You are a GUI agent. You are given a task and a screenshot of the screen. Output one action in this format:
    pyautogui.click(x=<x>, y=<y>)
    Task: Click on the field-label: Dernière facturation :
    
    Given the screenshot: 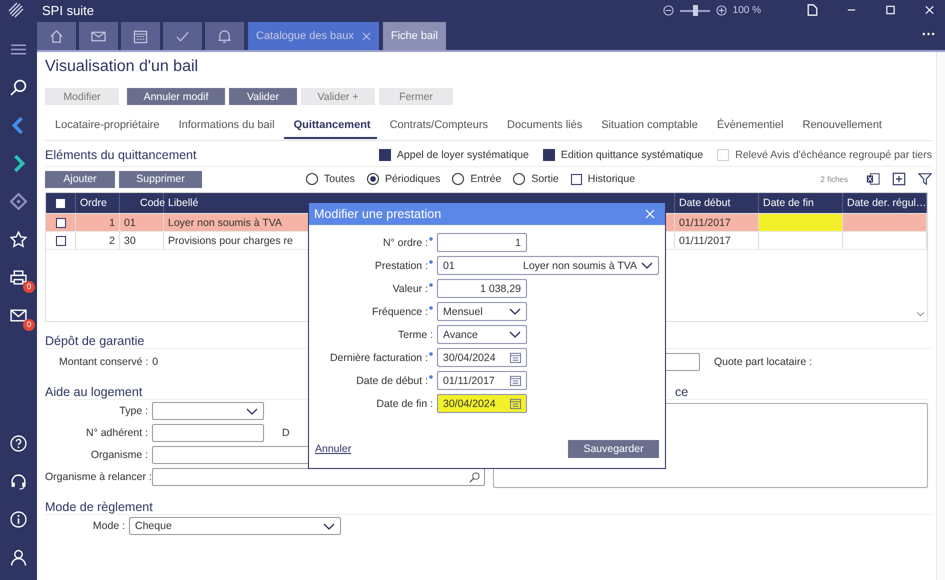 What is the action you would take?
    pyautogui.click(x=381, y=358)
    